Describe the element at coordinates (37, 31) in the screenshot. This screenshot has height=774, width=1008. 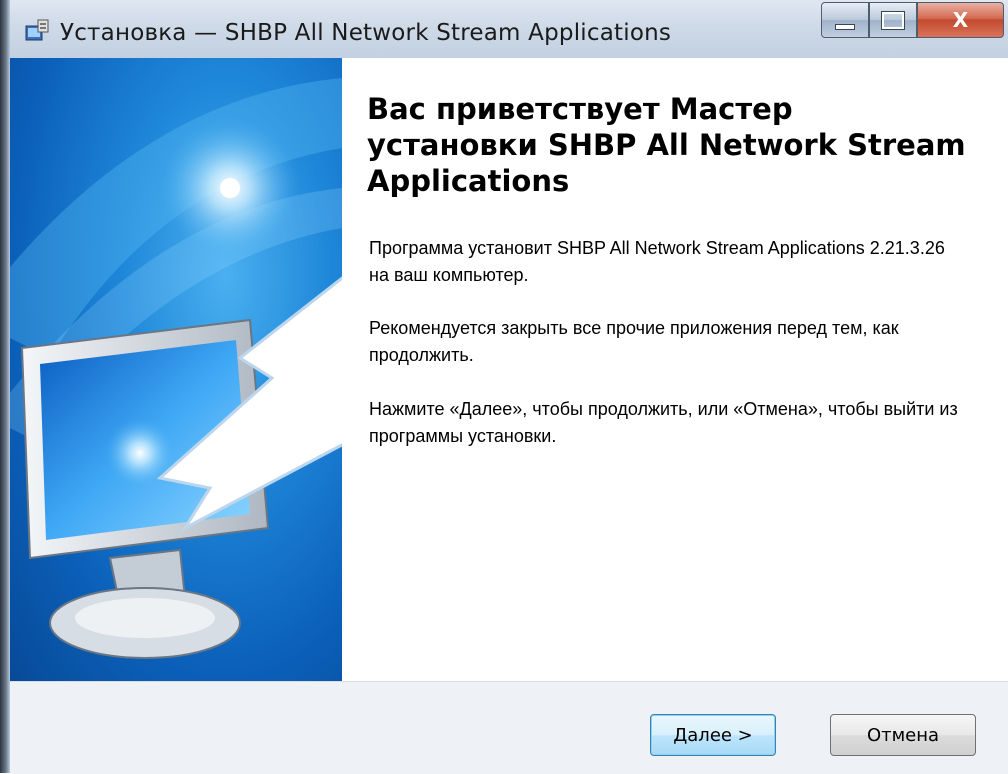
I see `installer-icon` at that location.